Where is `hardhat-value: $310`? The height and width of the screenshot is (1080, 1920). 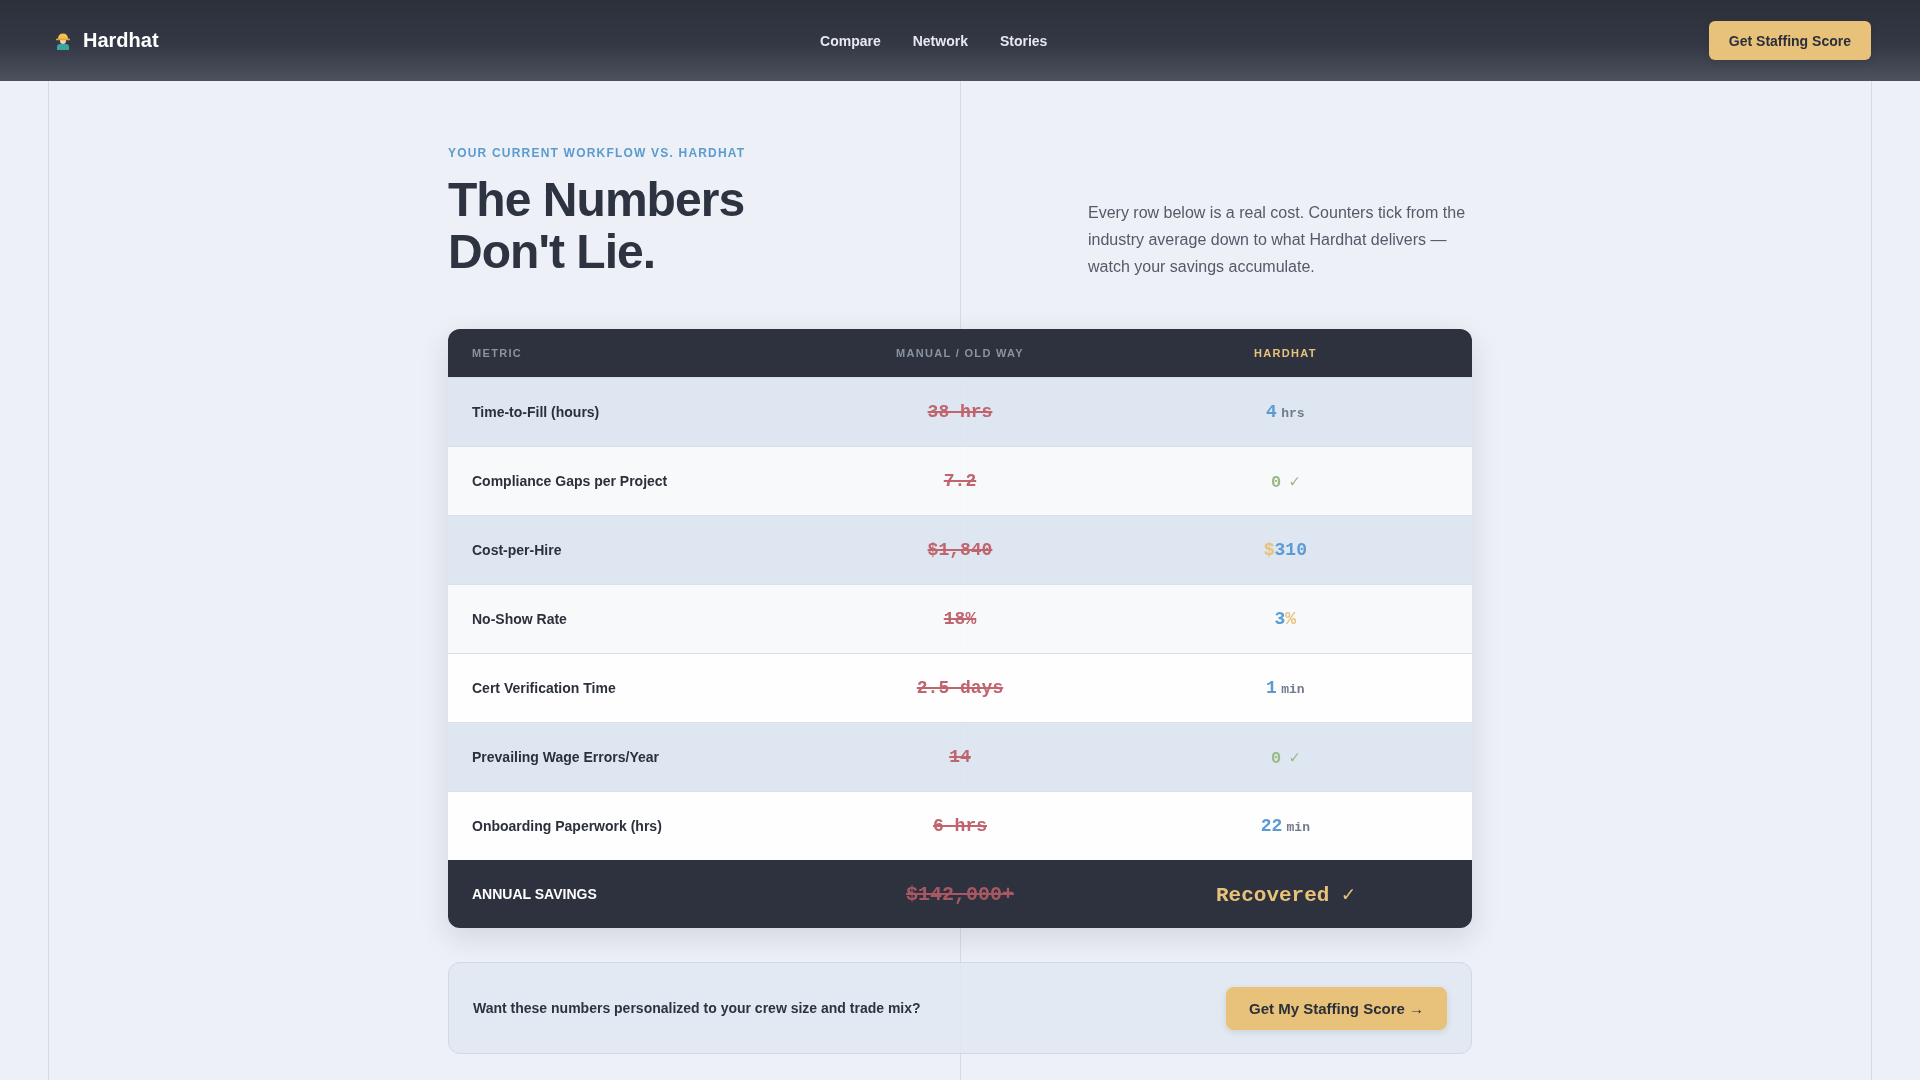
hardhat-value: $310 is located at coordinates (1285, 550).